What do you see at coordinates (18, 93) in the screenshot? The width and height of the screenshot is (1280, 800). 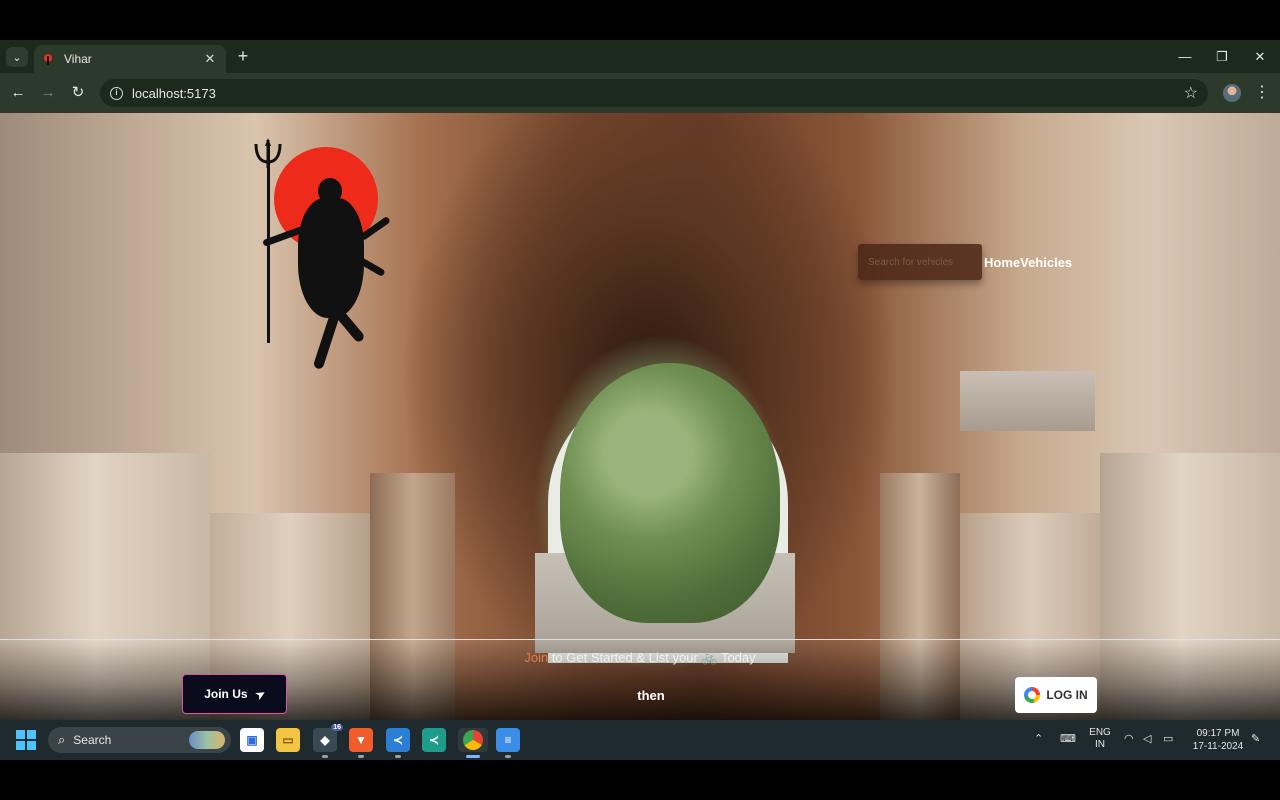 I see `back-arrow-icon: ←` at bounding box center [18, 93].